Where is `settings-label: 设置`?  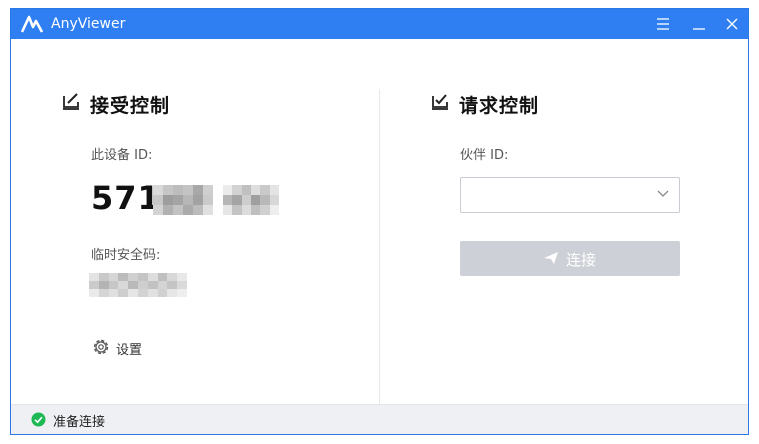
settings-label: 设置 is located at coordinates (129, 350).